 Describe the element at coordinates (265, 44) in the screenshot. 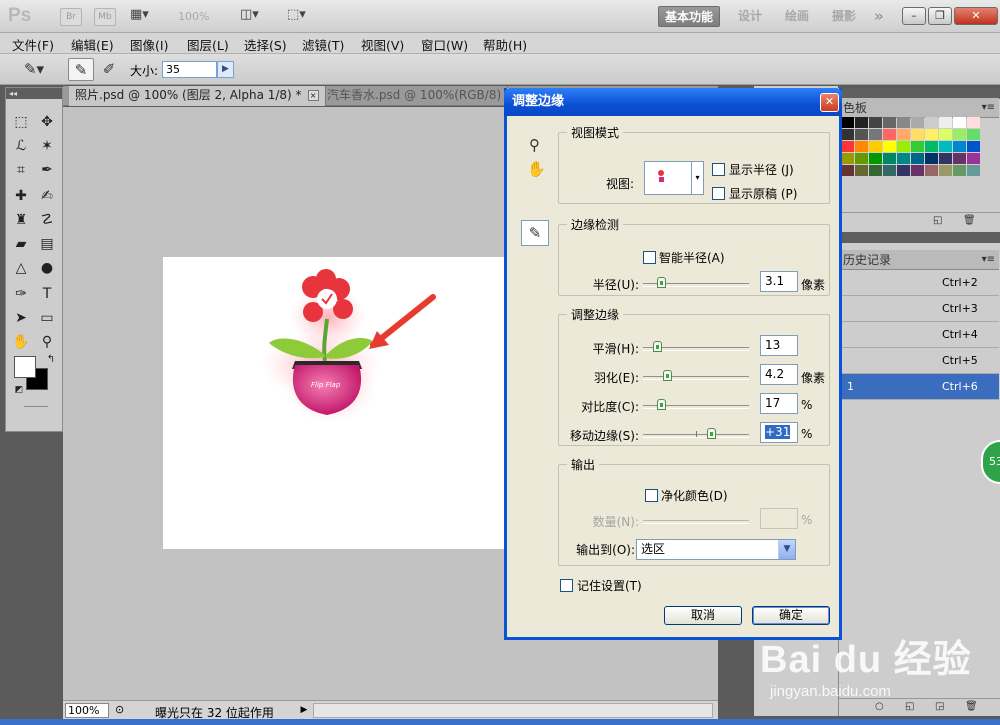

I see `menu-select: 选择(S)` at that location.